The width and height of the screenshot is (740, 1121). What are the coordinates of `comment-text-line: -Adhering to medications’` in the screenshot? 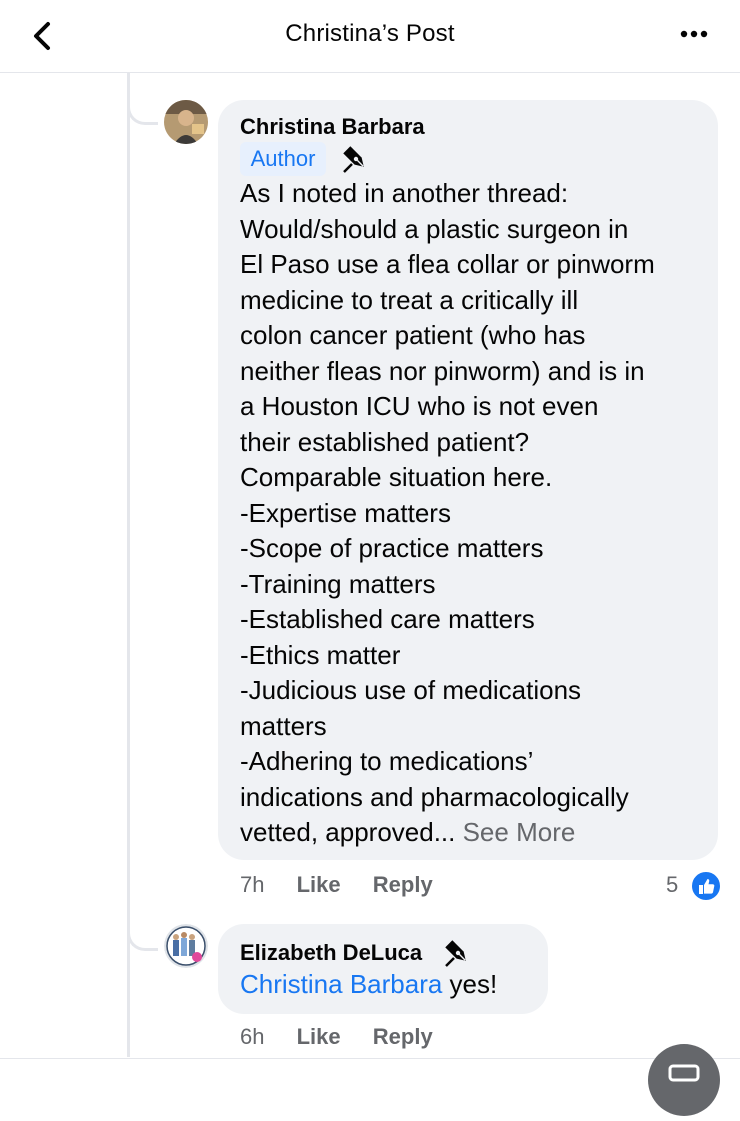 It's located at (387, 761).